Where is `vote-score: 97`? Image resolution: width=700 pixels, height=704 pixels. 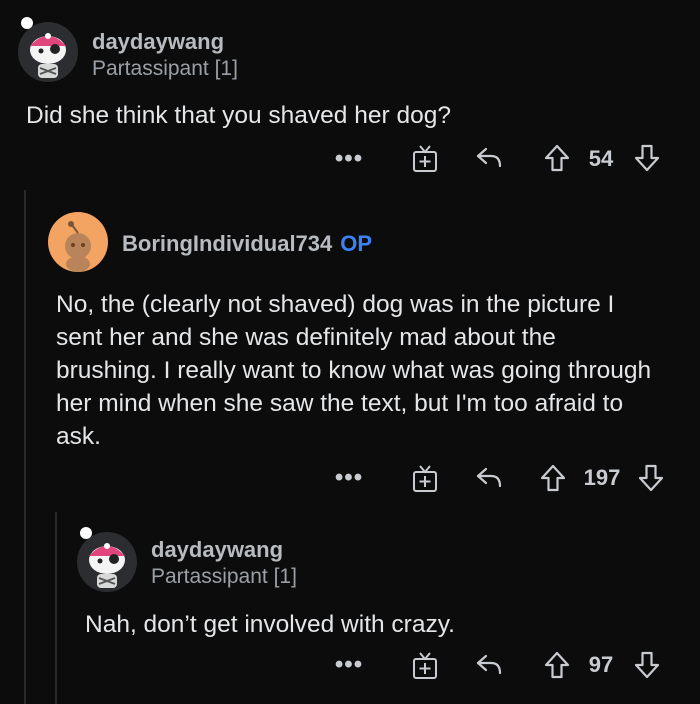 vote-score: 97 is located at coordinates (601, 664).